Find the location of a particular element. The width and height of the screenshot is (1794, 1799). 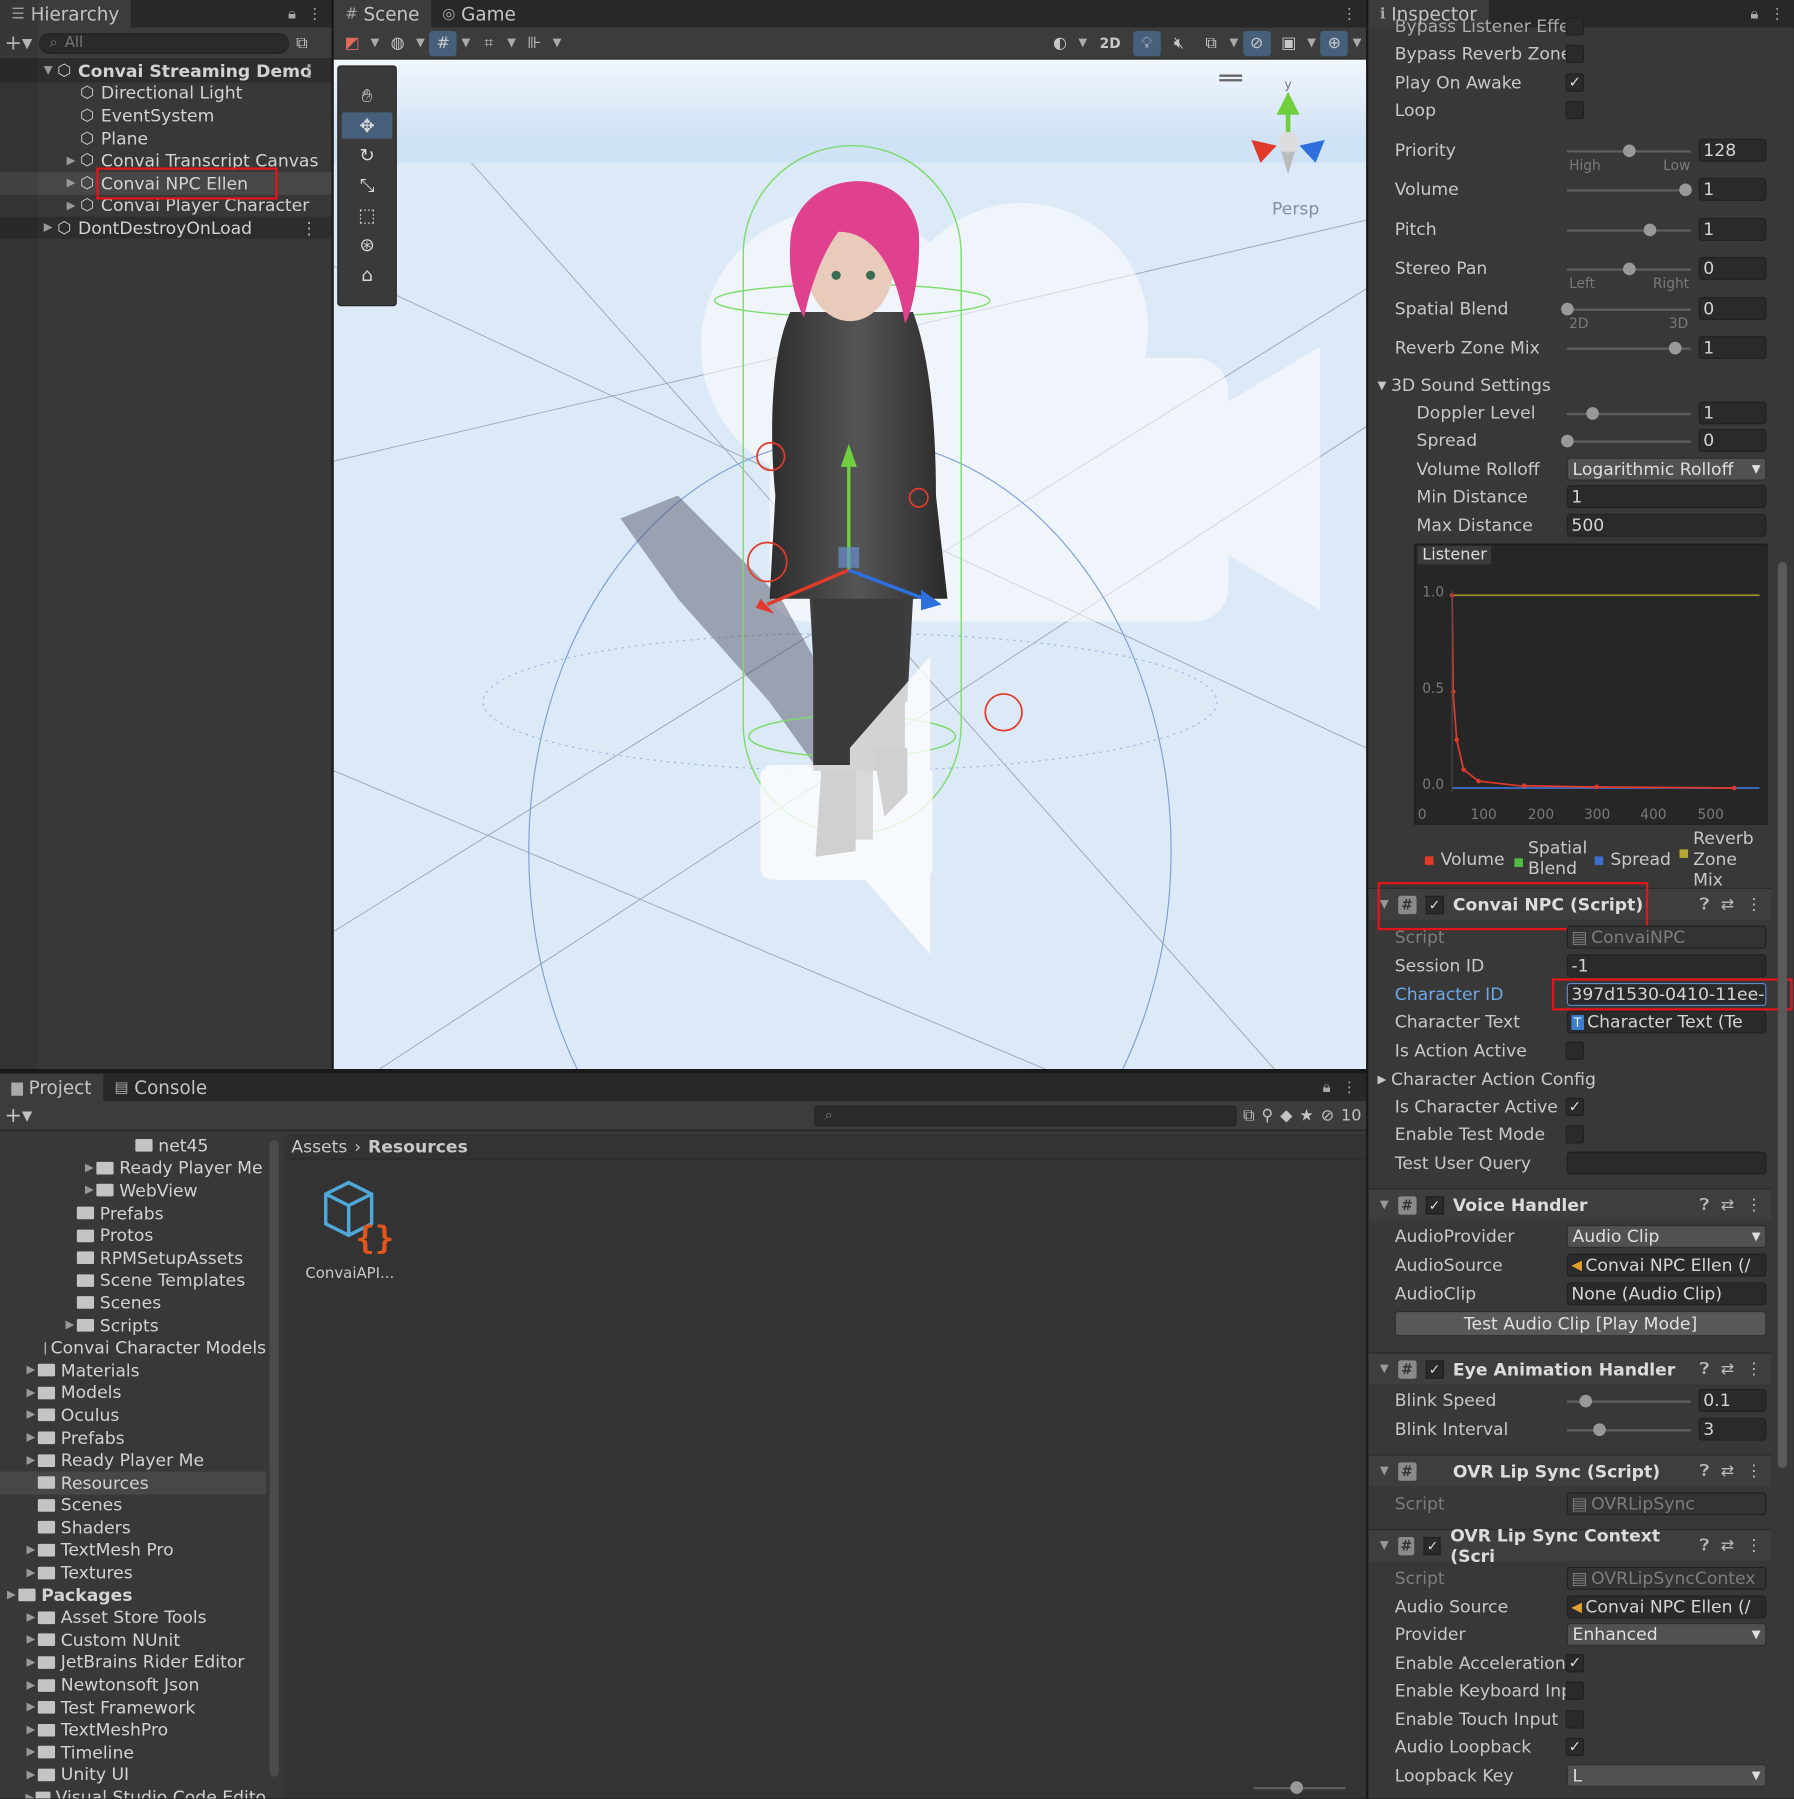

project-folder-row: ▶ Textures is located at coordinates (133, 1572).